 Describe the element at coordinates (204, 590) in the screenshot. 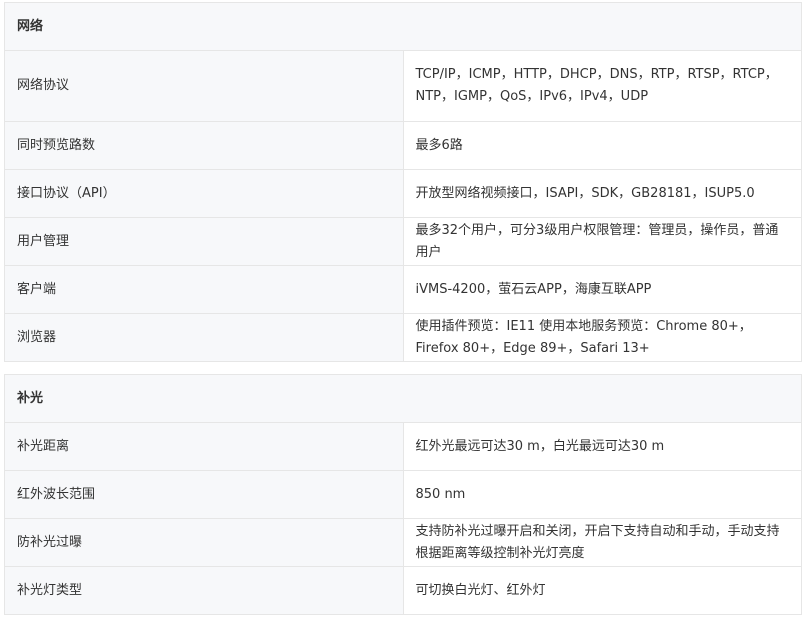

I see `row-label: 补光灯类型` at that location.